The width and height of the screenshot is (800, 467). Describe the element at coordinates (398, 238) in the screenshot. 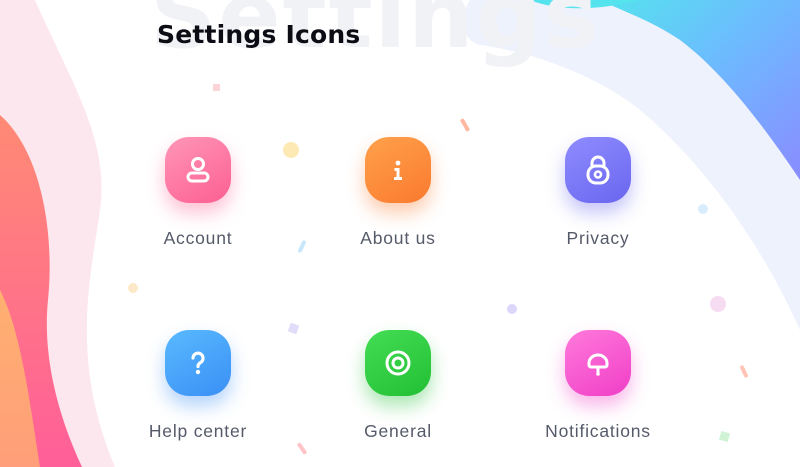

I see `settings-item-label: About us` at that location.